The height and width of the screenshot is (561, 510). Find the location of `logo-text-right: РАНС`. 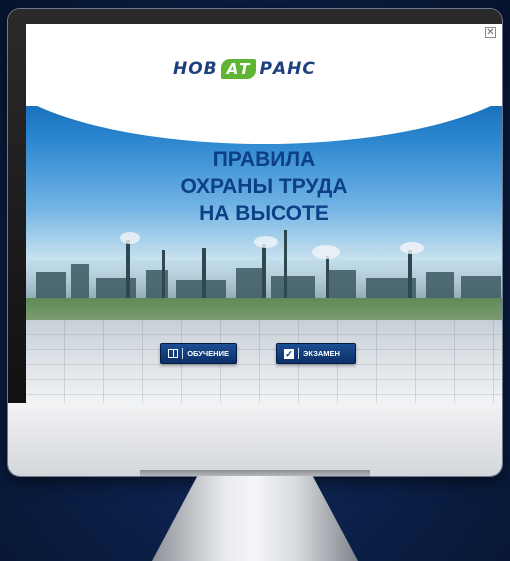

logo-text-right: РАНС is located at coordinates (287, 69).